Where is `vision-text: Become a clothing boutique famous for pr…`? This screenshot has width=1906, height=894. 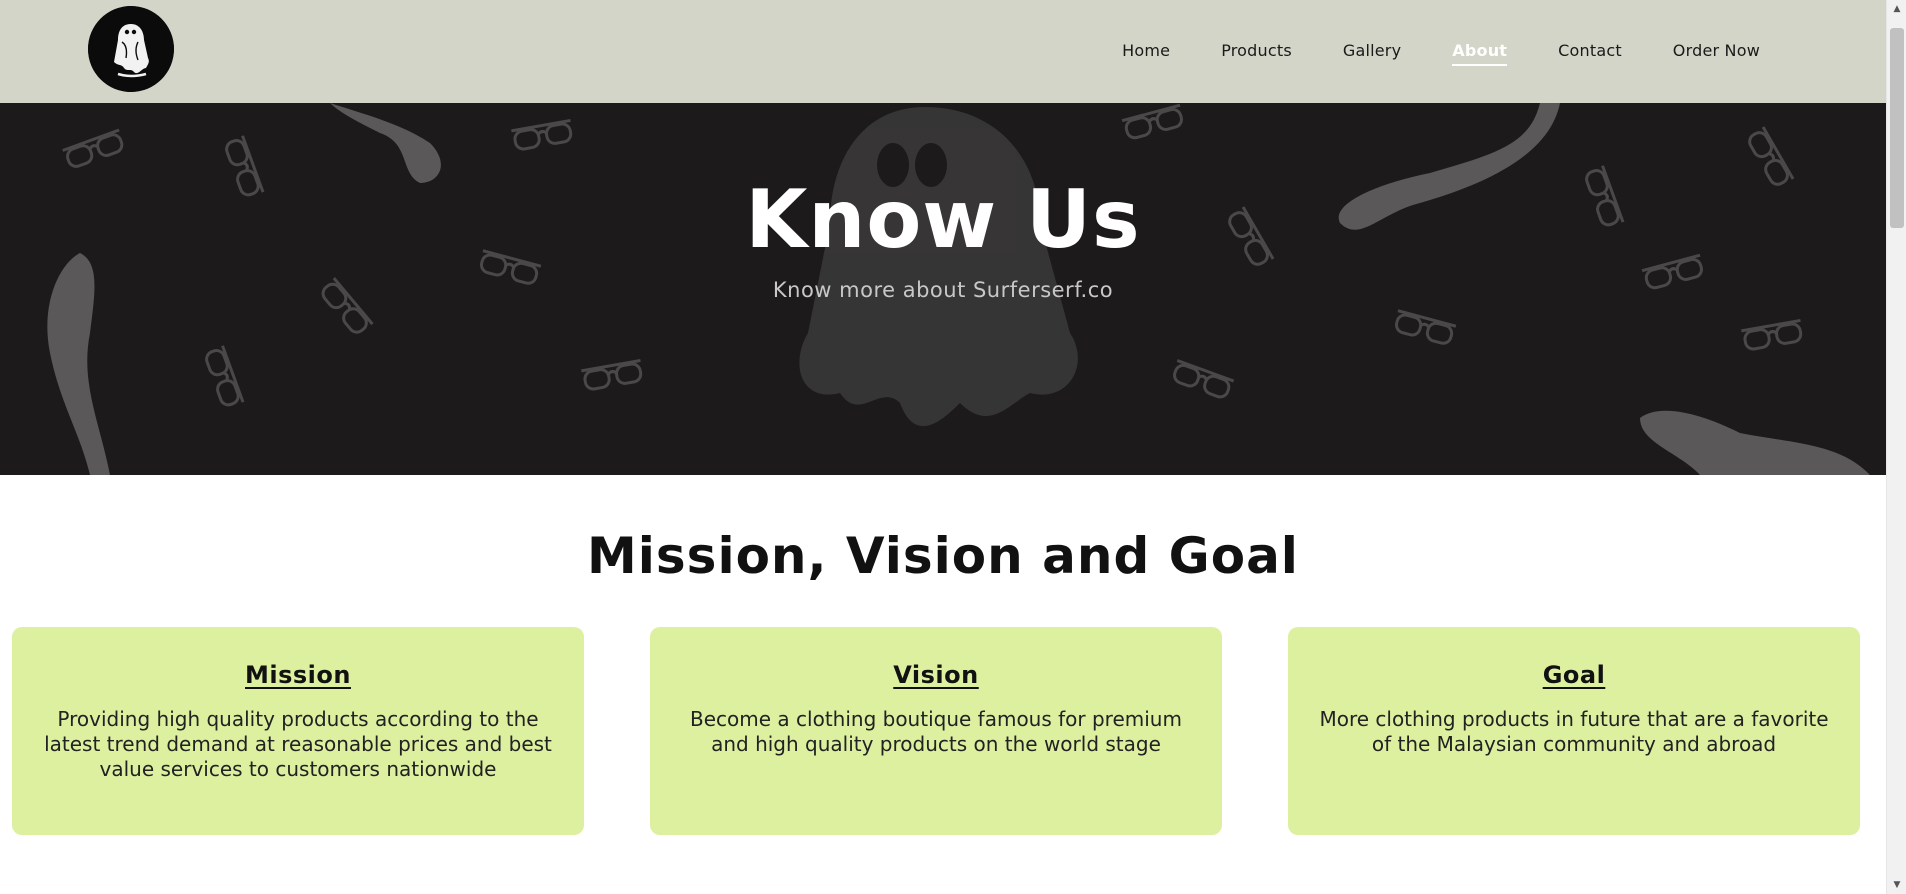
vision-text: Become a clothing boutique famous for pr… is located at coordinates (936, 731).